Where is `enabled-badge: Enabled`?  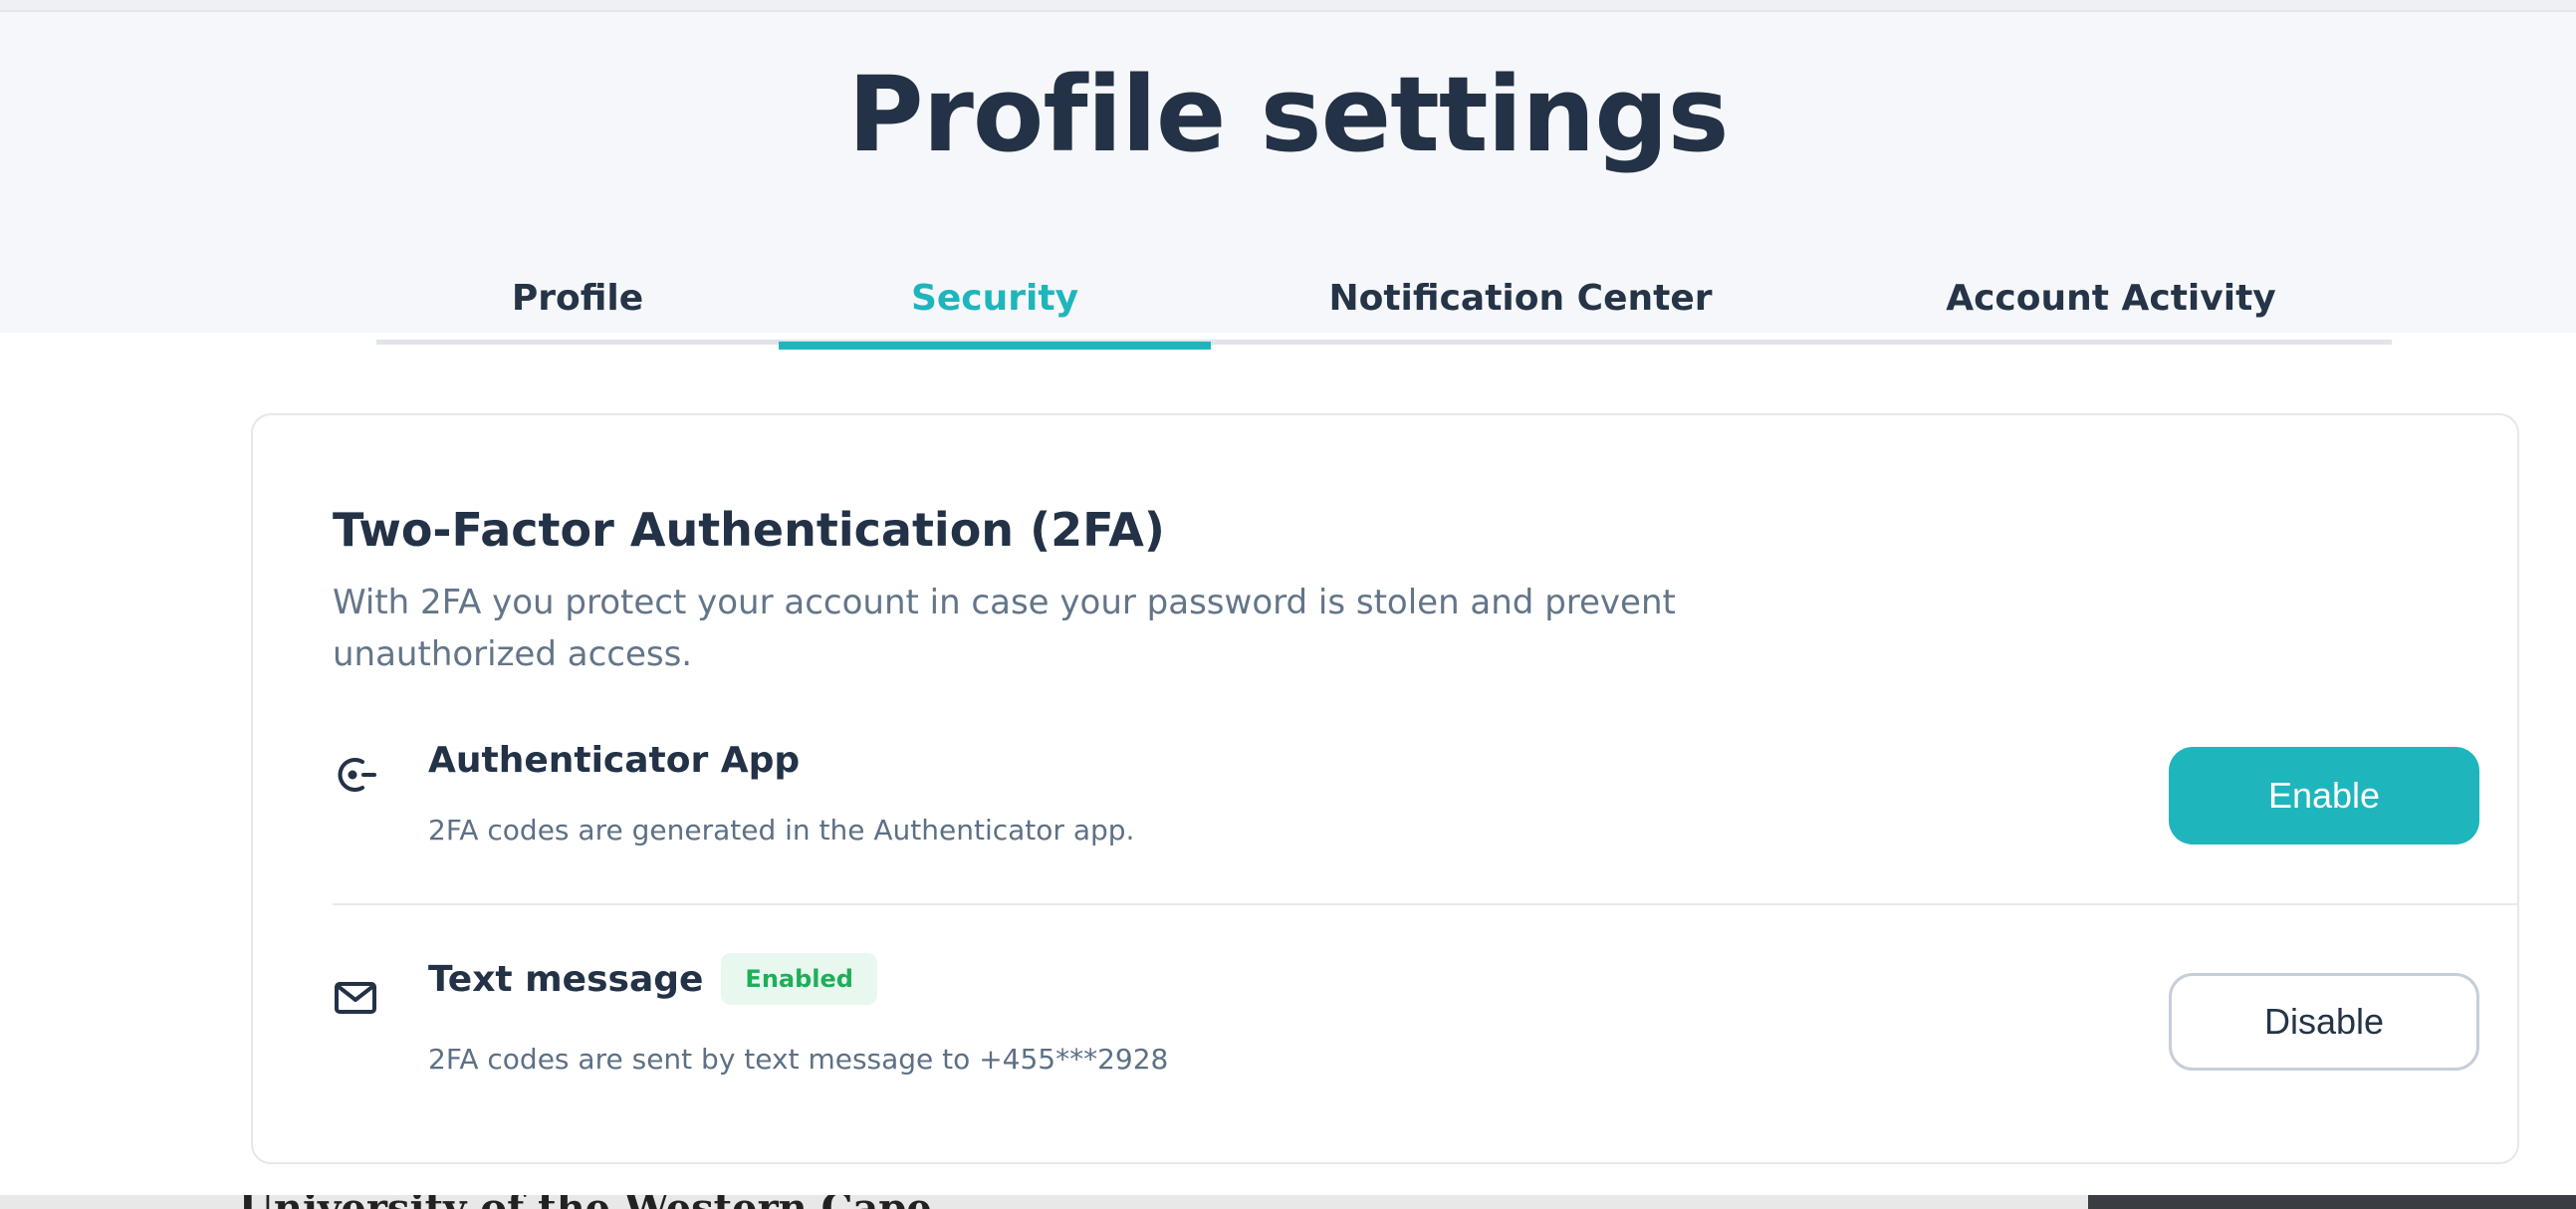 enabled-badge: Enabled is located at coordinates (799, 979).